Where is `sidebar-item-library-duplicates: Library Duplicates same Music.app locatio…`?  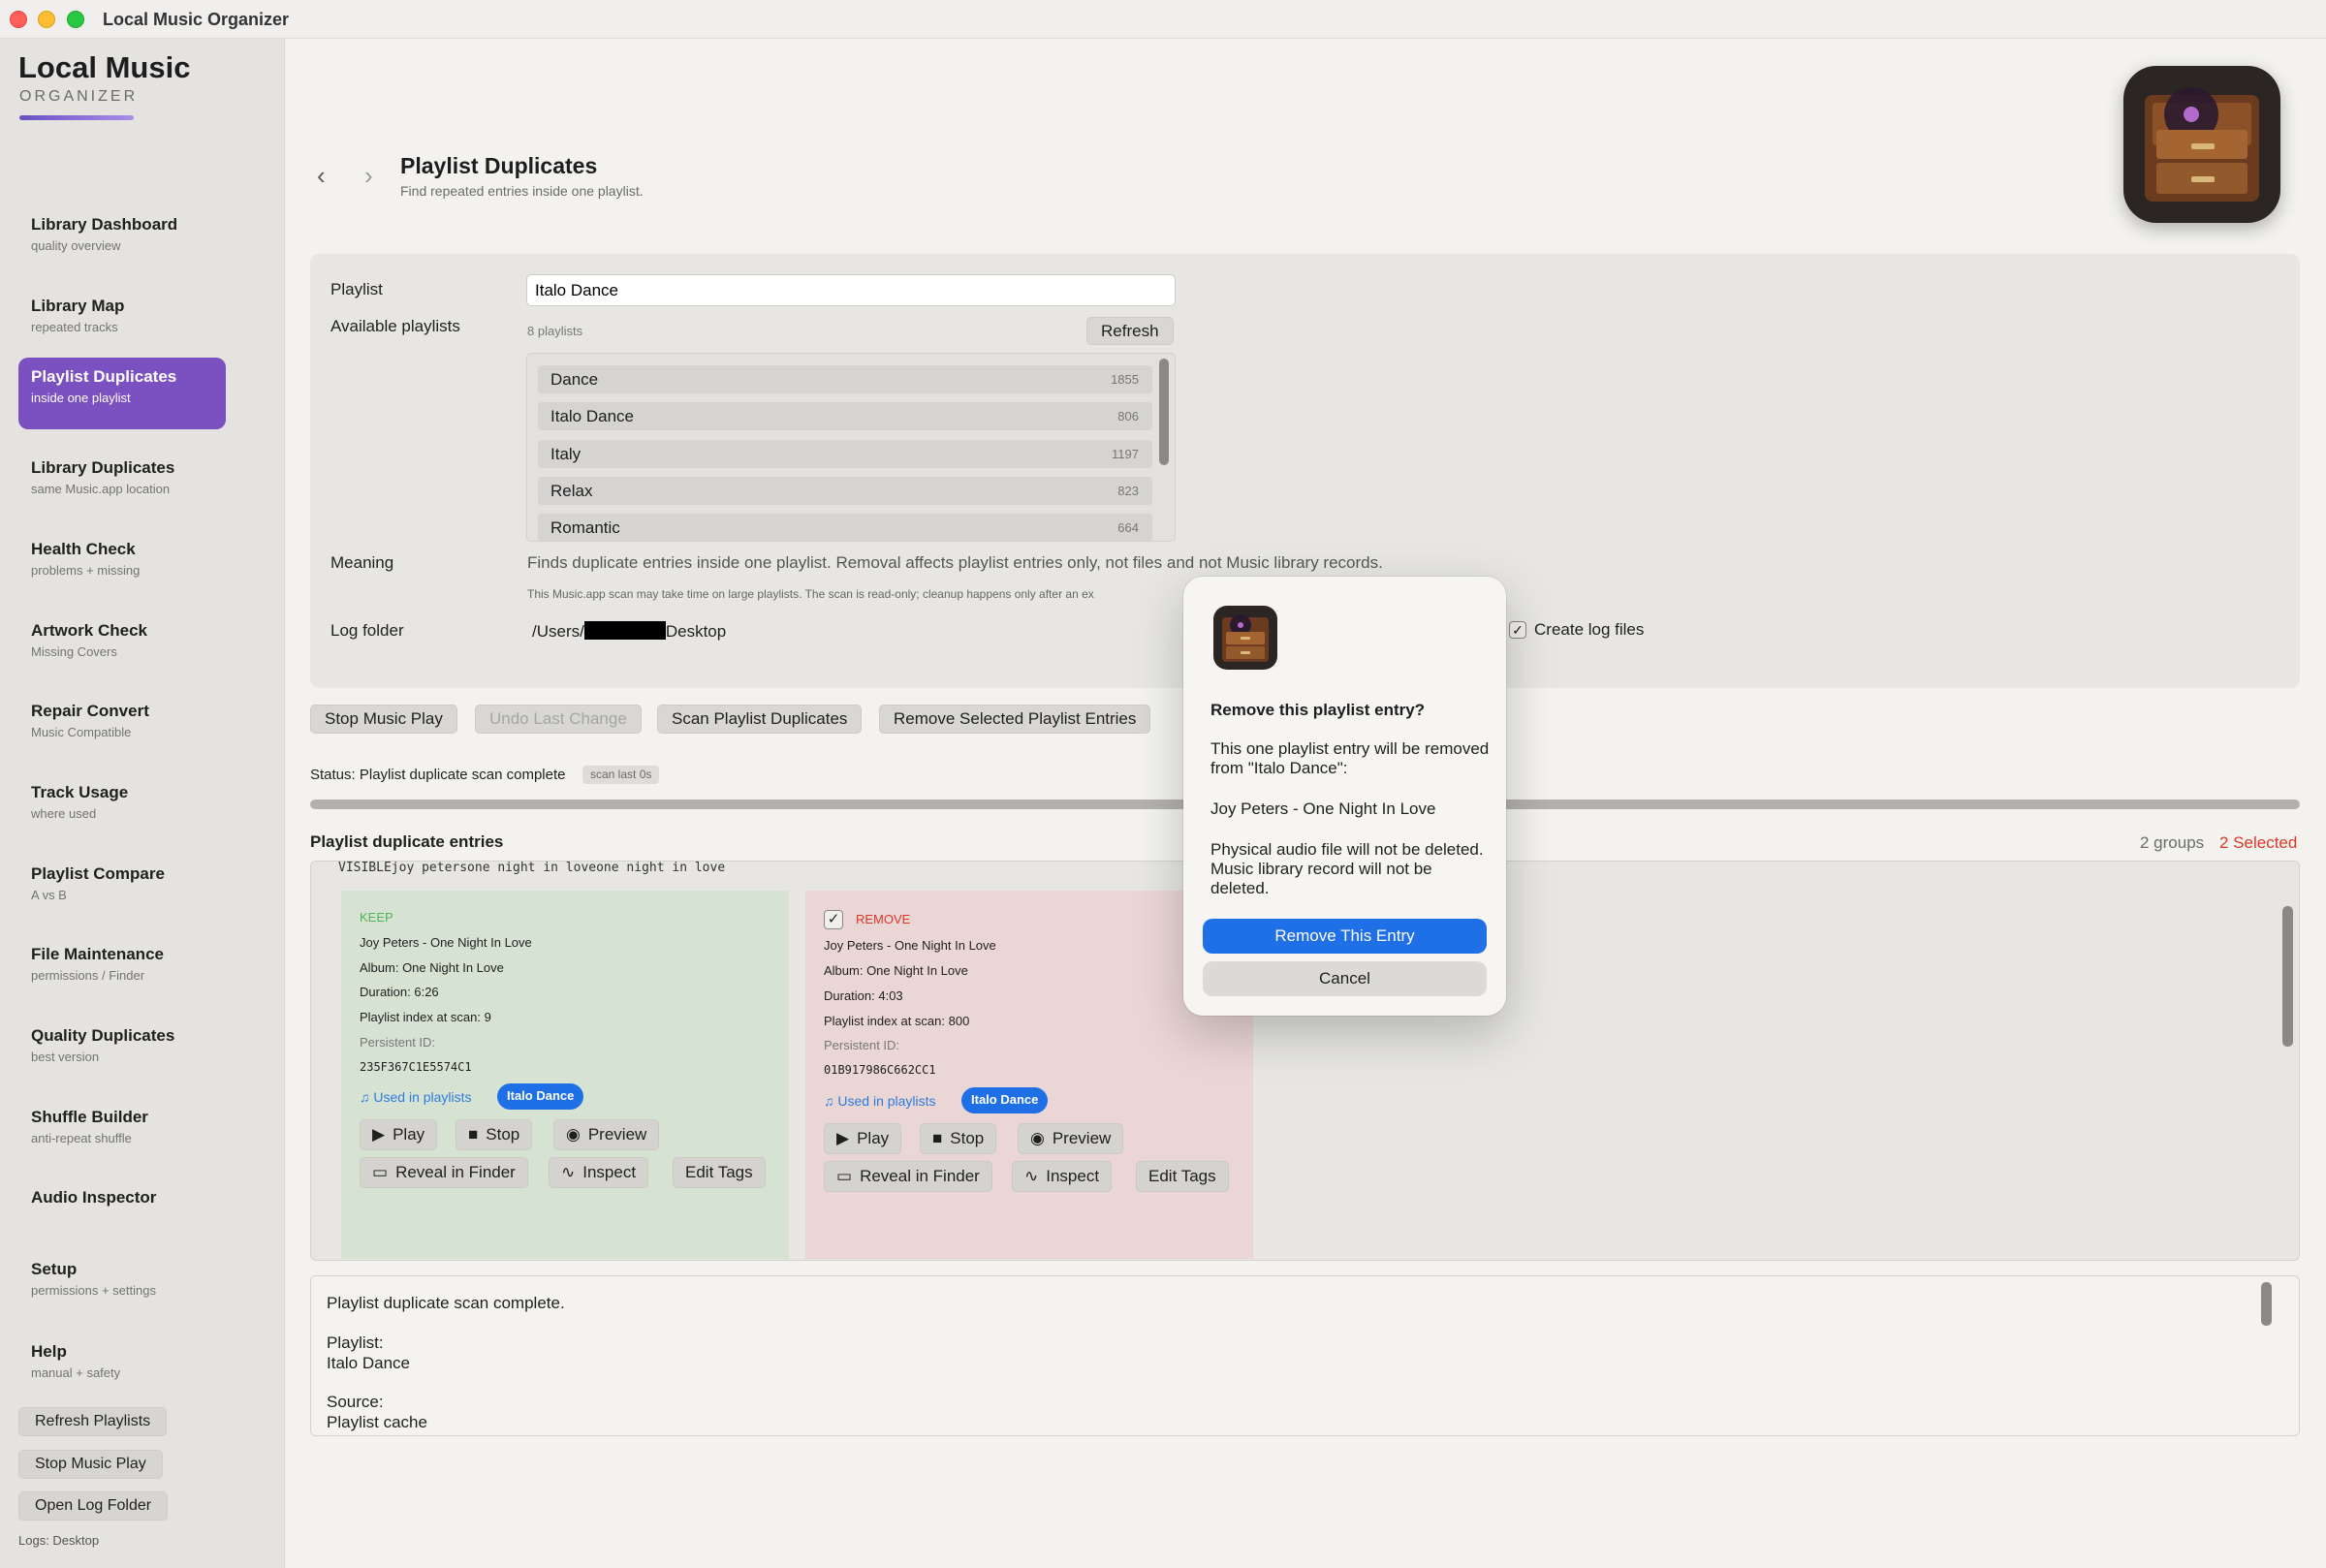
sidebar-item-library-duplicates: Library Duplicates same Music.app locatio… is located at coordinates (122, 484).